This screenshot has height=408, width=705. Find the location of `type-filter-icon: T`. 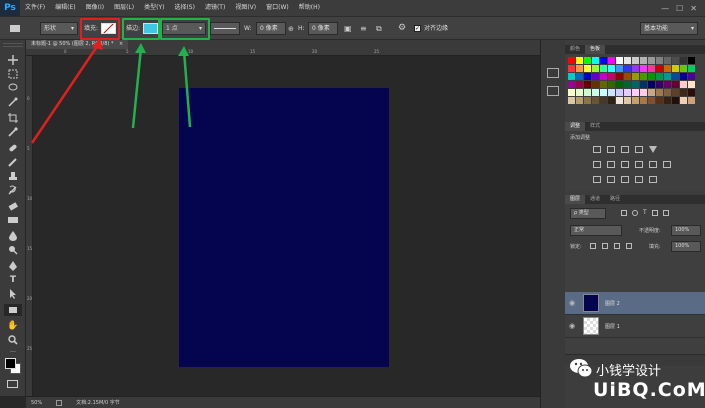

type-filter-icon: T is located at coordinates (645, 213).